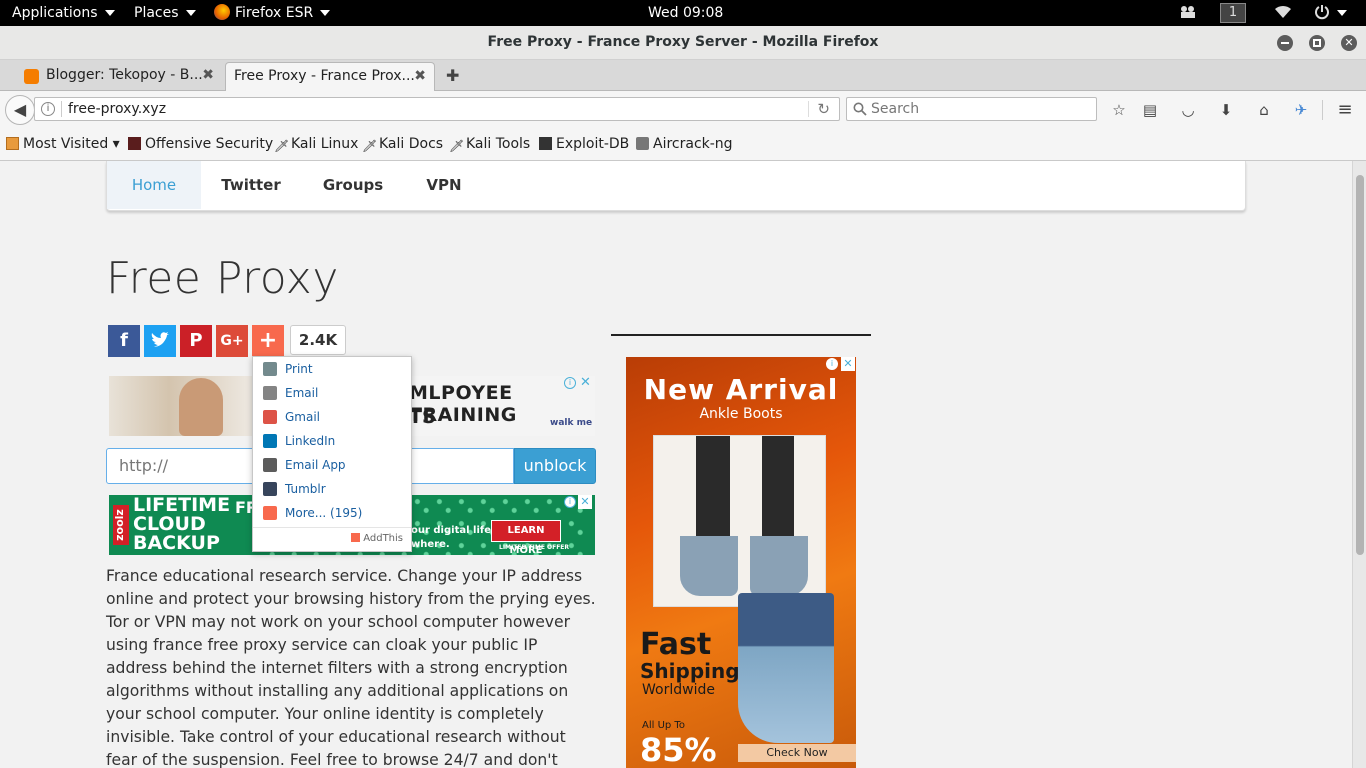  What do you see at coordinates (270, 369) in the screenshot?
I see `print-icon` at bounding box center [270, 369].